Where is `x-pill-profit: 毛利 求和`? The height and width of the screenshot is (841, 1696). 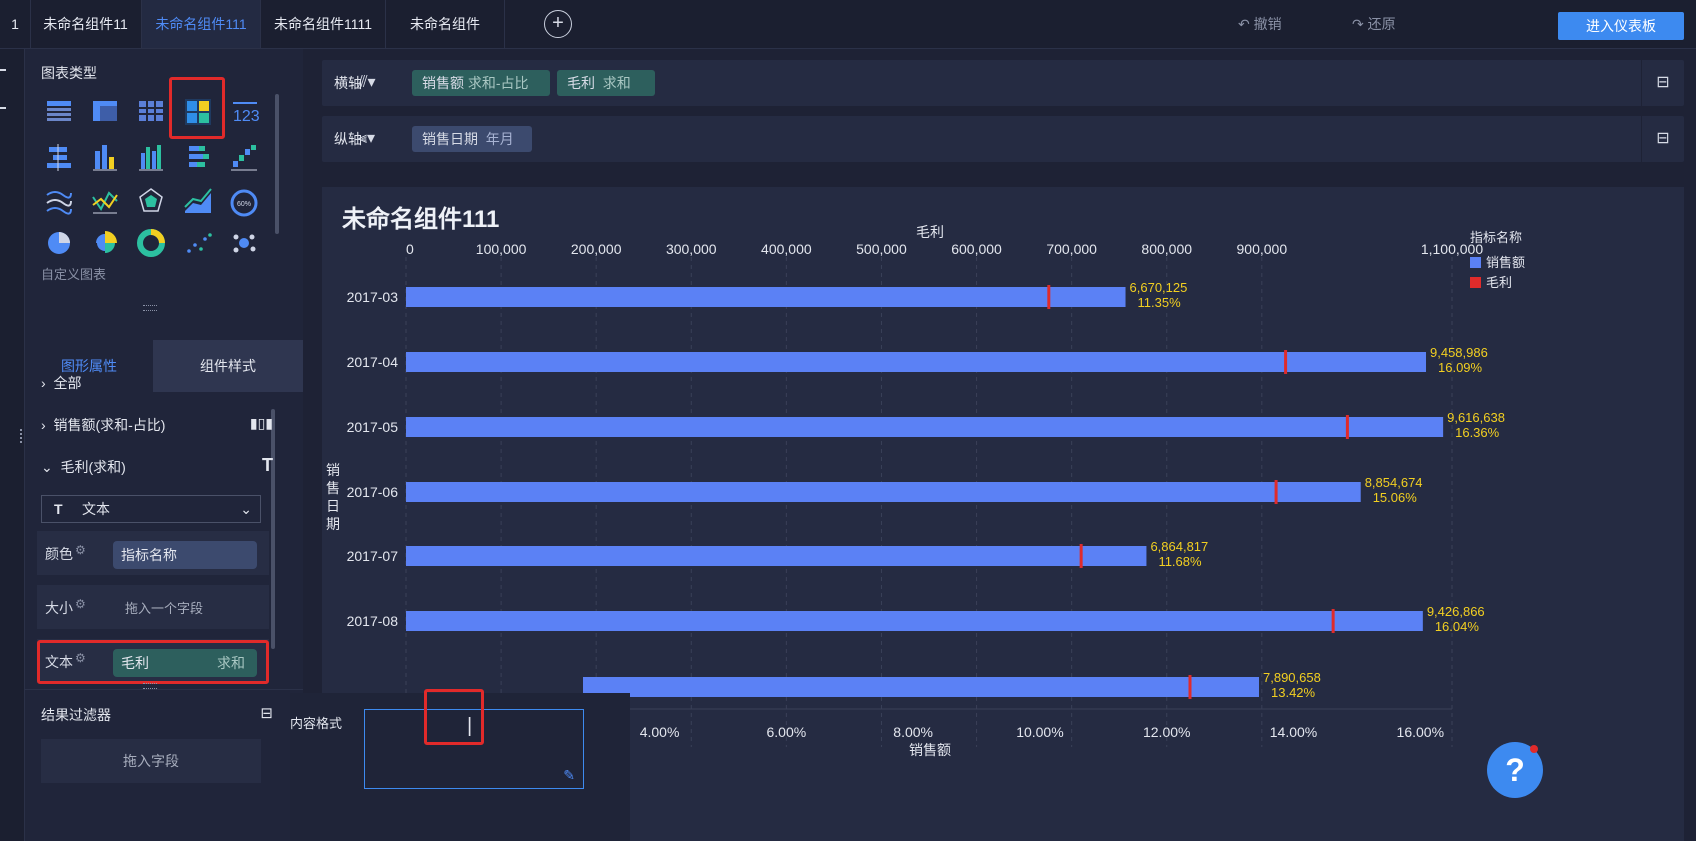
x-pill-profit: 毛利 求和 is located at coordinates (606, 83).